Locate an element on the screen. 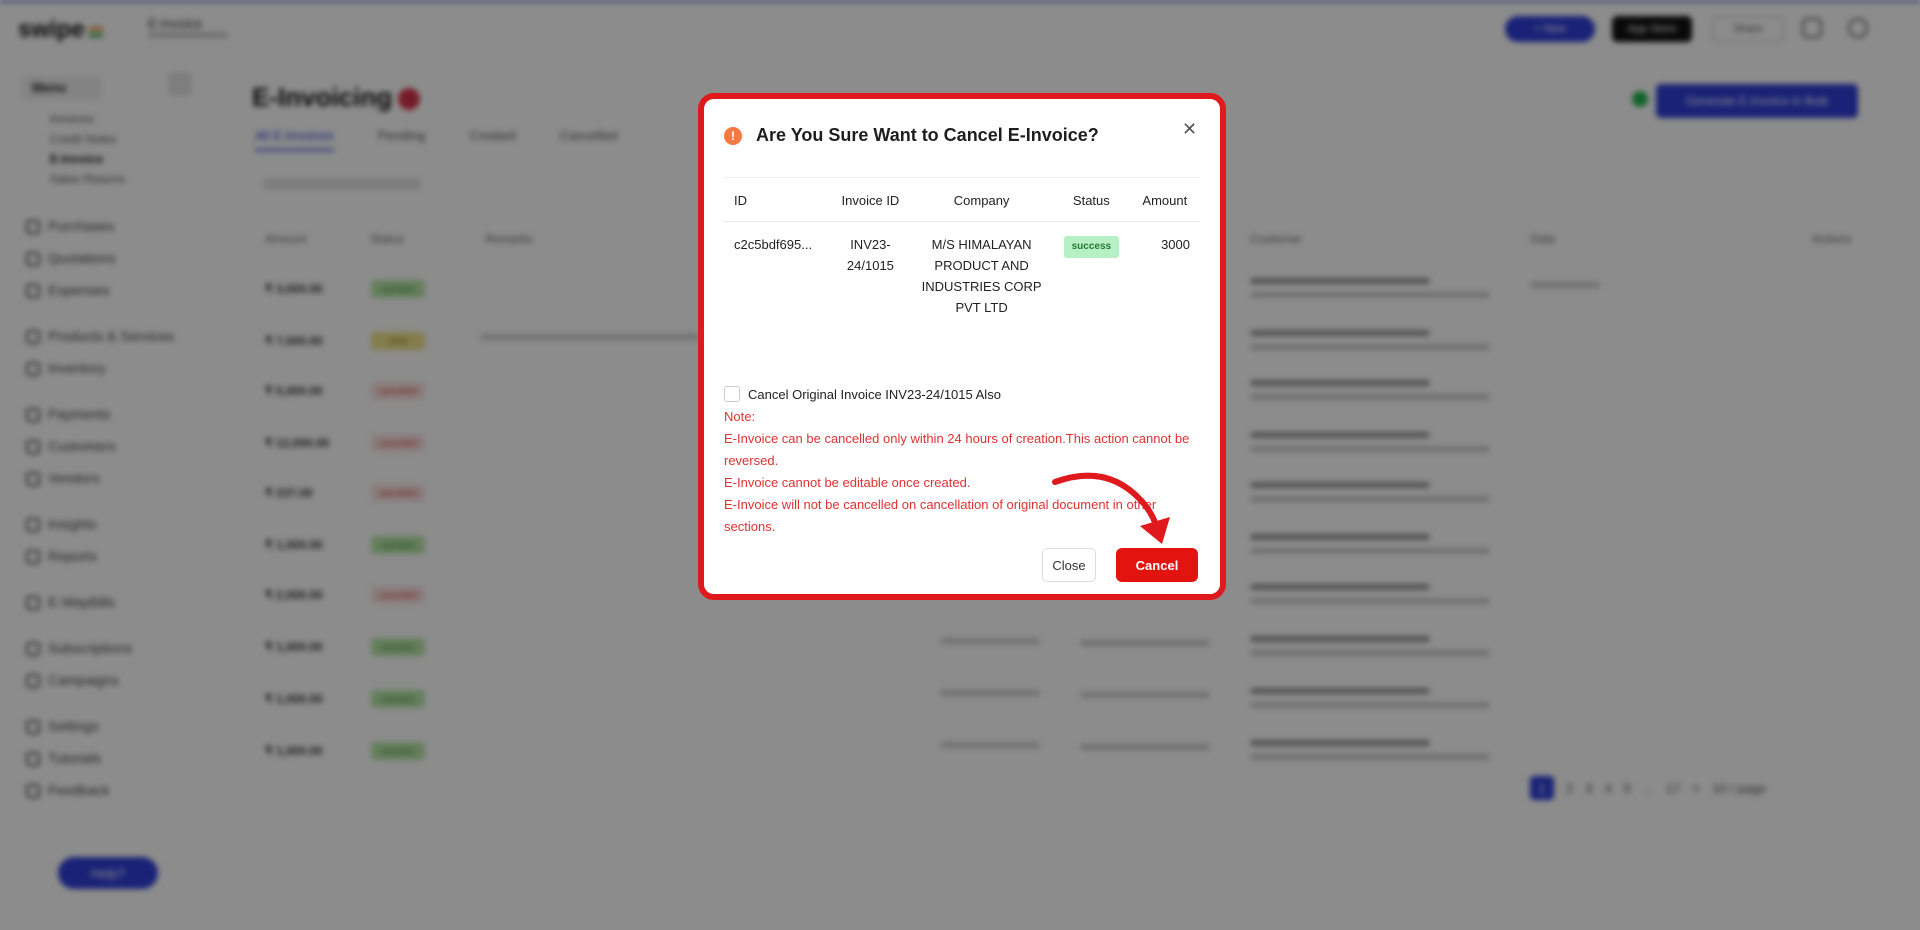  modal-title: Are You Sure Want to Cancel E-Invoice? is located at coordinates (927, 135).